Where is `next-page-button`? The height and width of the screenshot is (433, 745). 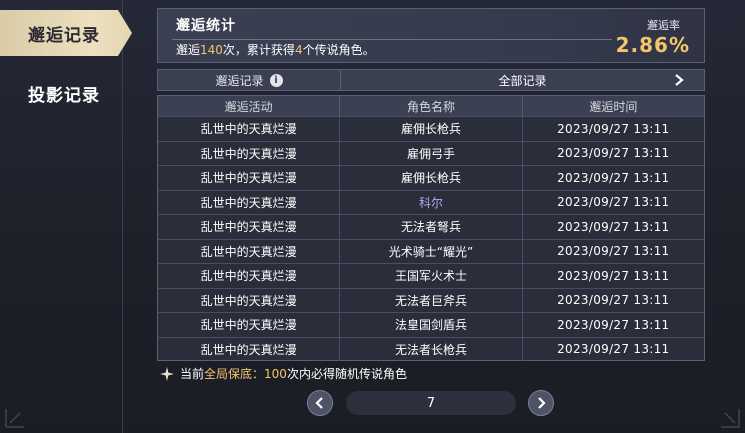 next-page-button is located at coordinates (541, 403).